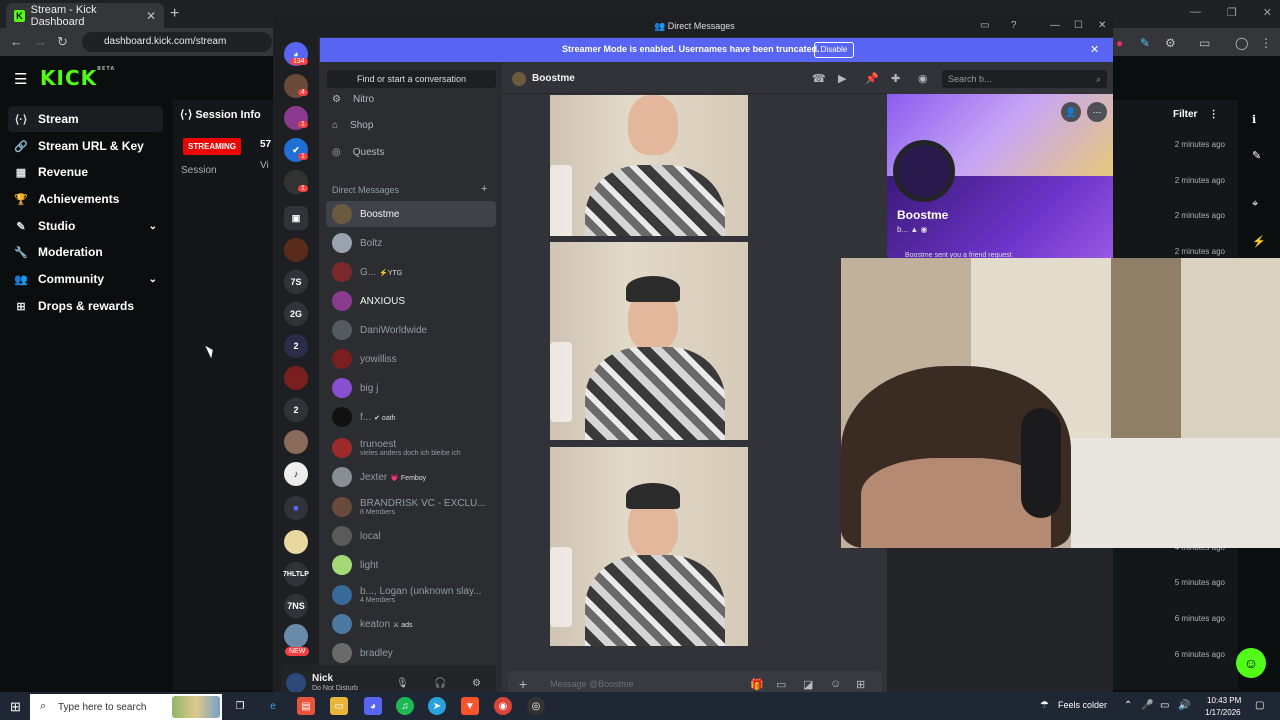 This screenshot has width=1280, height=720. What do you see at coordinates (411, 536) in the screenshot?
I see `dm-item: local` at bounding box center [411, 536].